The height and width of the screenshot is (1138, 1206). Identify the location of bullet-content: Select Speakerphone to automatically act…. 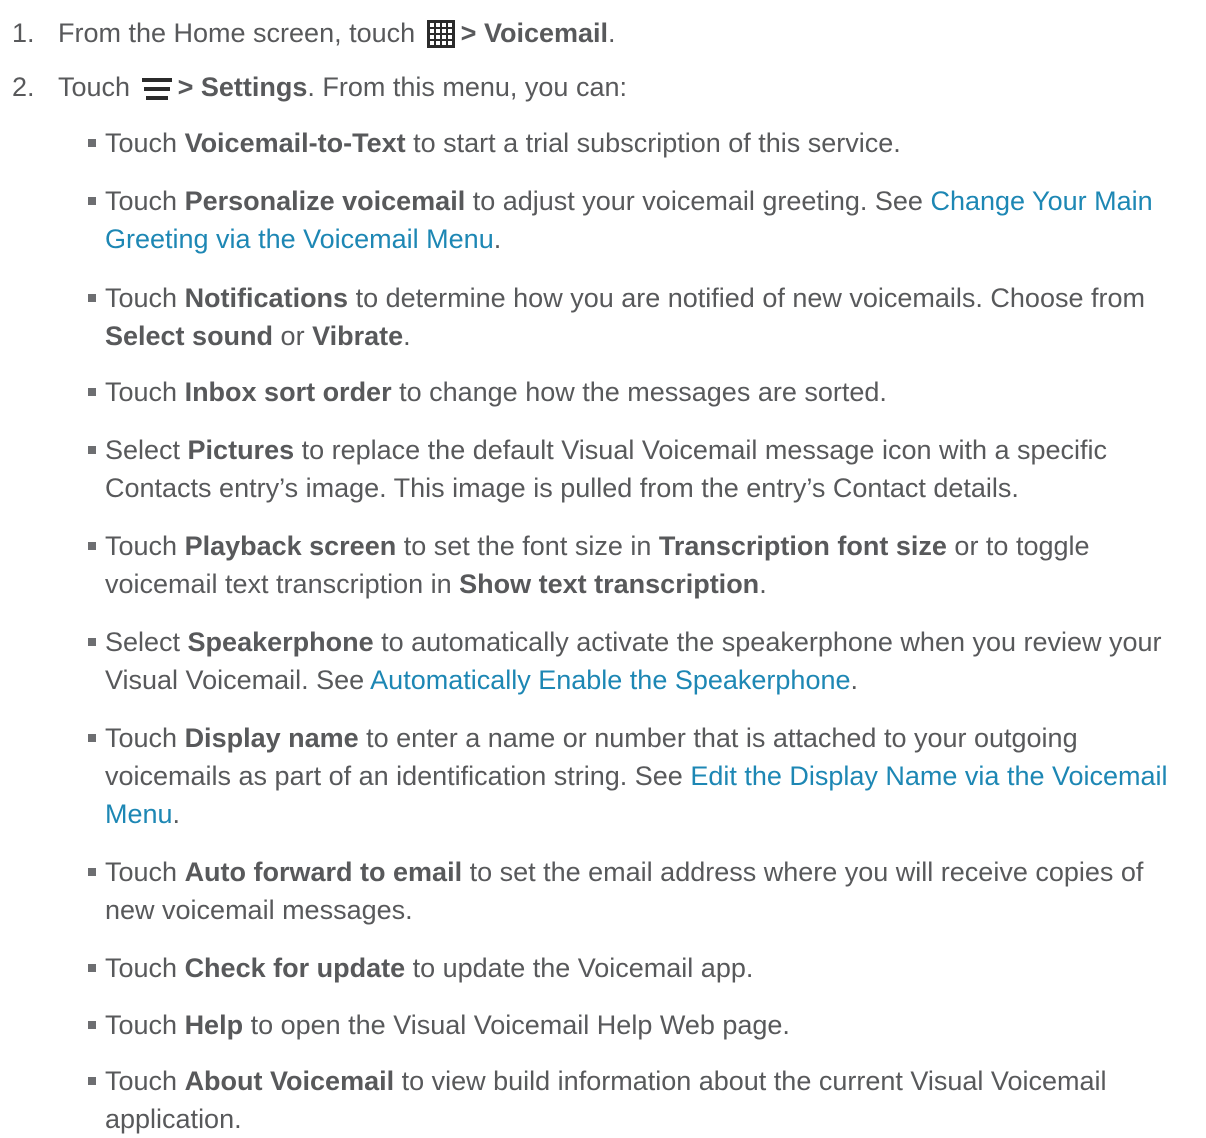
(633, 661).